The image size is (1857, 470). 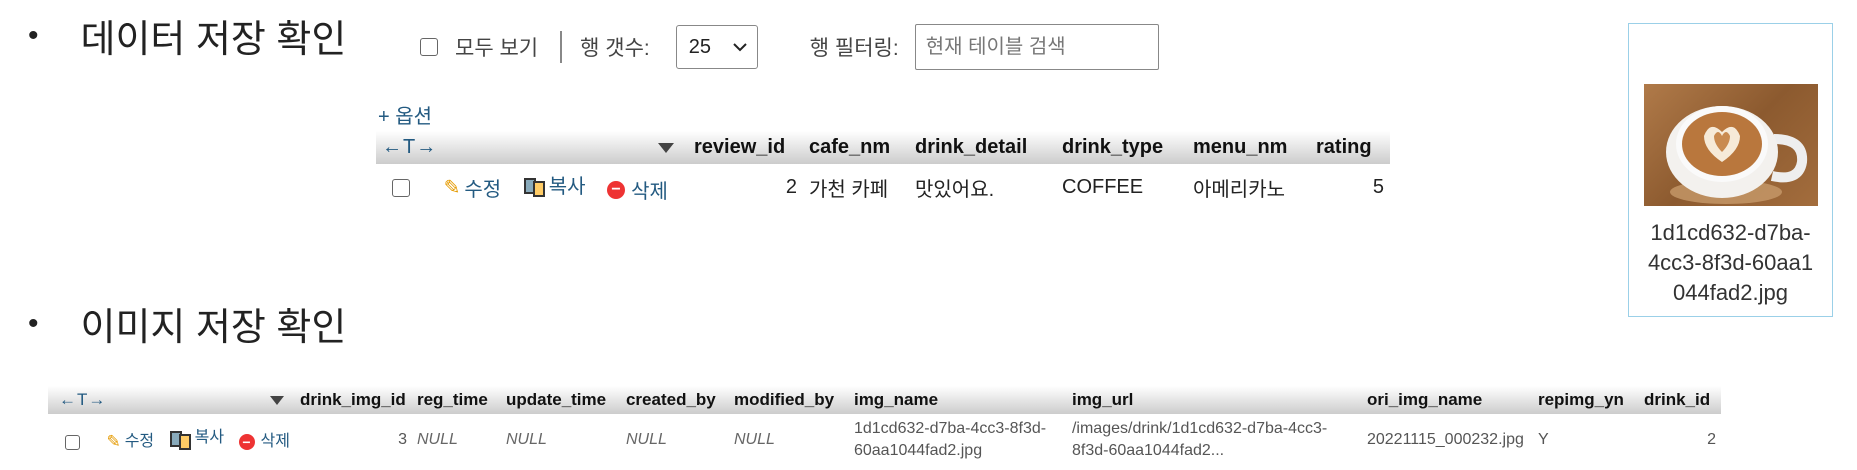 I want to click on column-header-drink-detail: drink_detail, so click(x=982, y=147).